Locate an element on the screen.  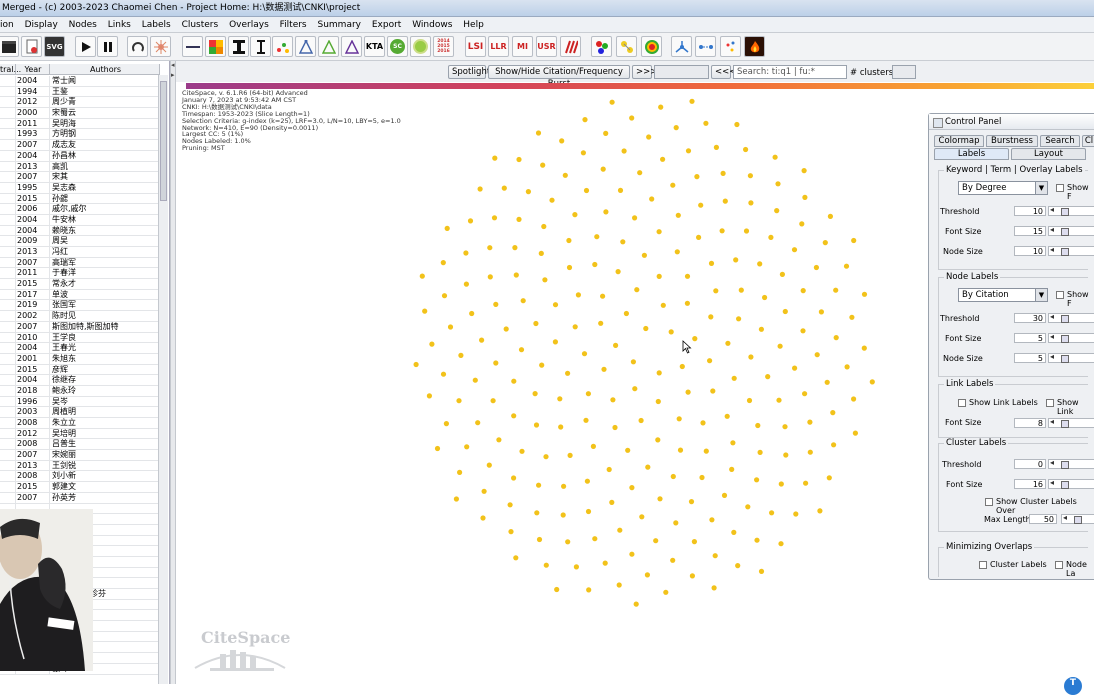
tab-burstness: Burstness is located at coordinates (1012, 141).